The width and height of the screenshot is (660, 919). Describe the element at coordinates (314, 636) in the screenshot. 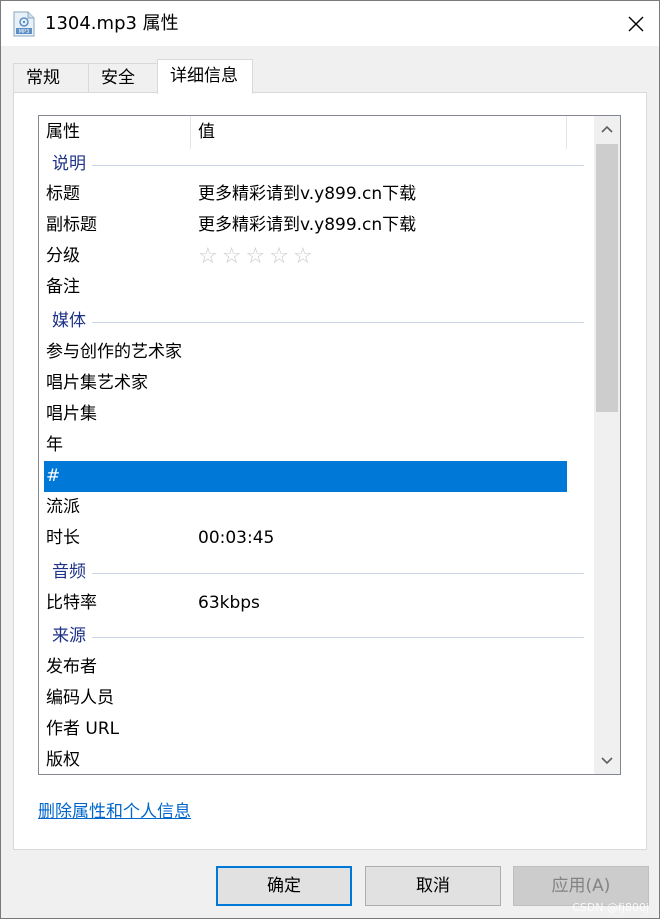

I see `group-origin: 来源` at that location.